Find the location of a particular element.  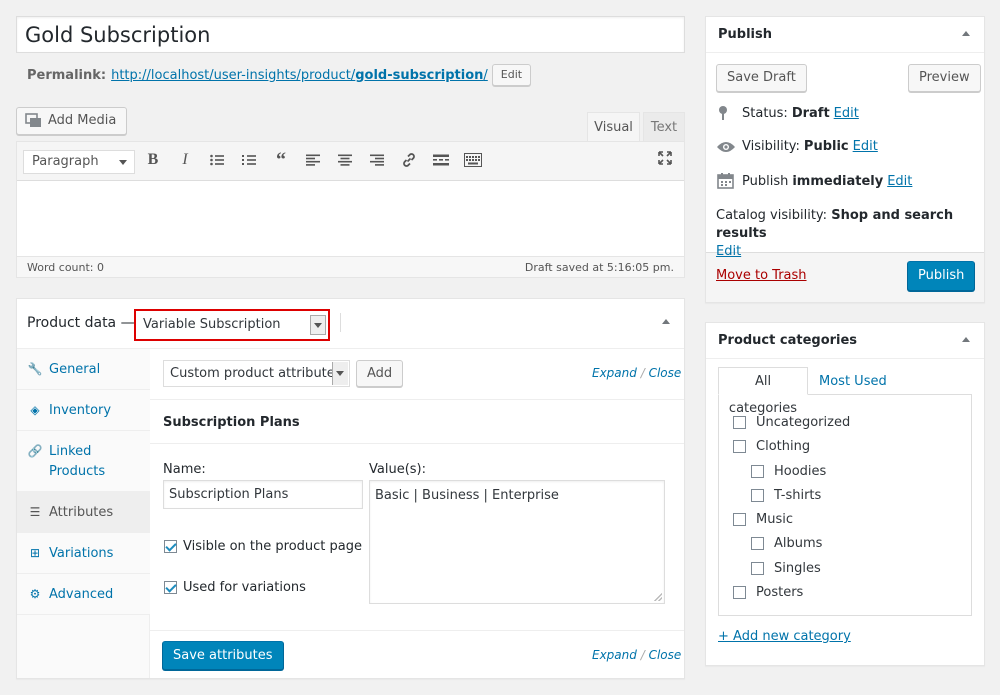

attribute-divider-mid is located at coordinates (417, 443).